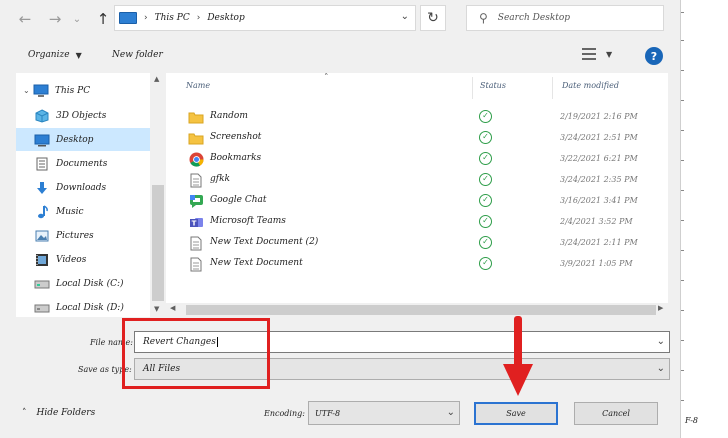  I want to click on refresh-icon: ↻, so click(433, 18).